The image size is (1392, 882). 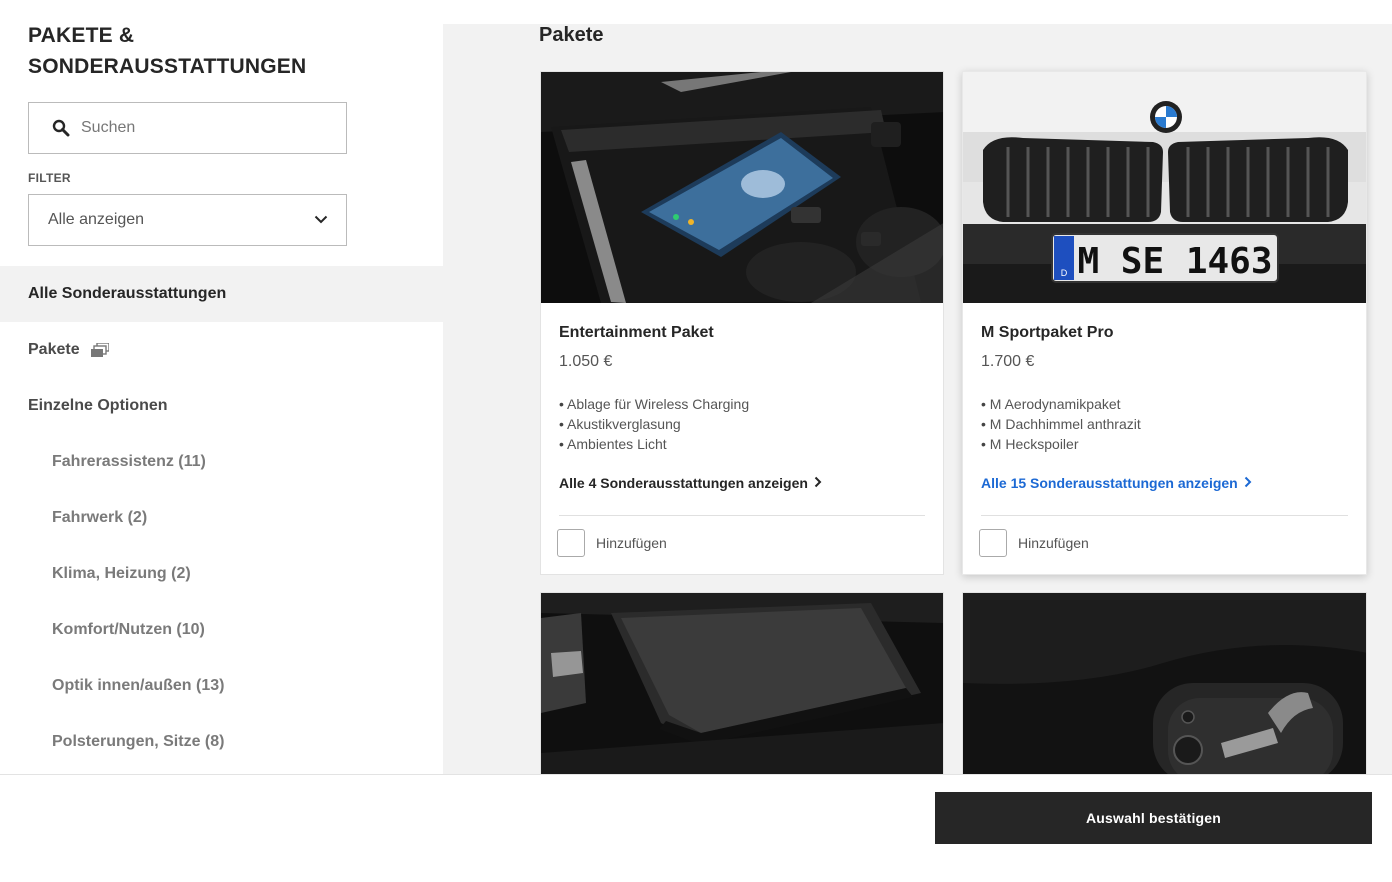 What do you see at coordinates (138, 741) in the screenshot?
I see `sidebar-item-label: Polsterungen, Sitze (8)` at bounding box center [138, 741].